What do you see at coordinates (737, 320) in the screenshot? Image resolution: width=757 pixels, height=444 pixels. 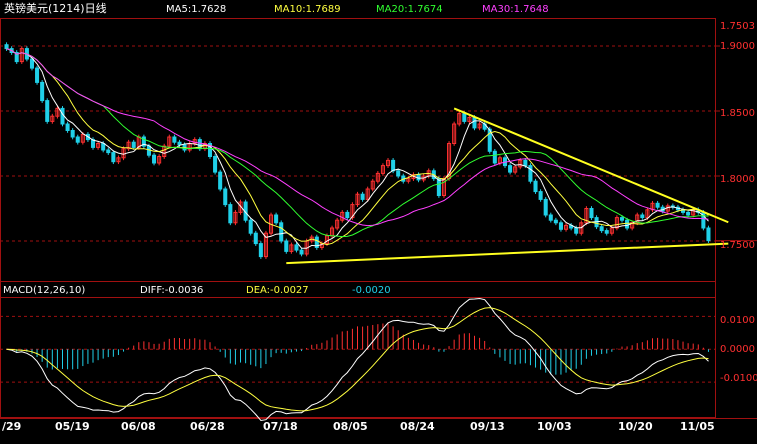 I see `macd-tick-0: 0.0100` at bounding box center [737, 320].